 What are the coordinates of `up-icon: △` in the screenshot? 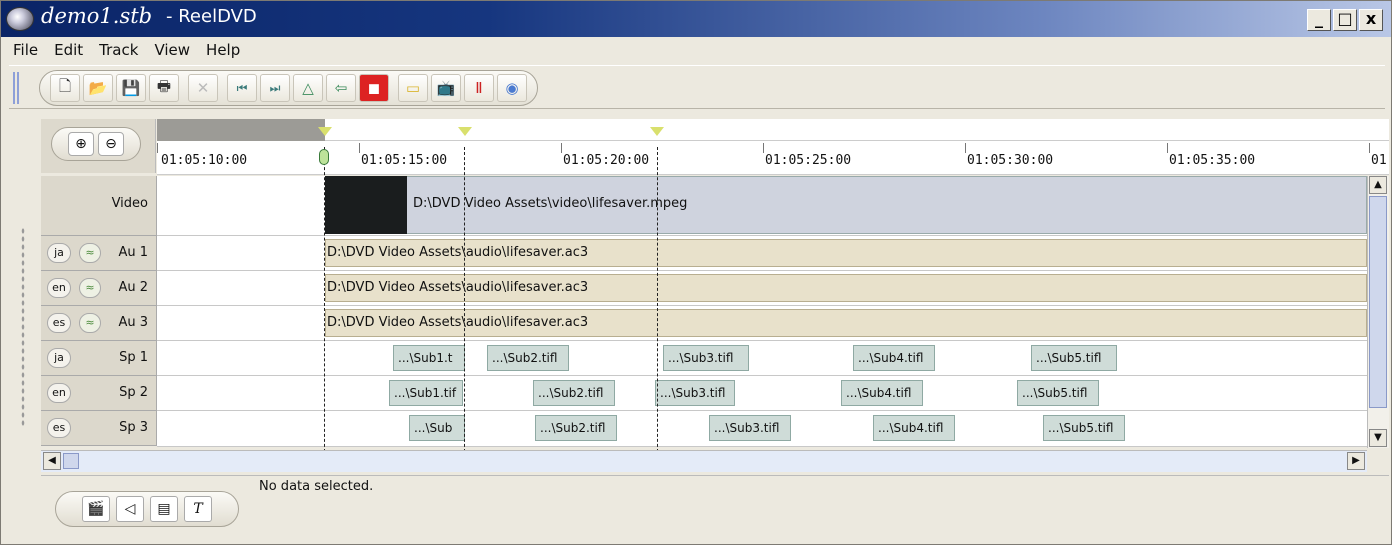 It's located at (308, 88).